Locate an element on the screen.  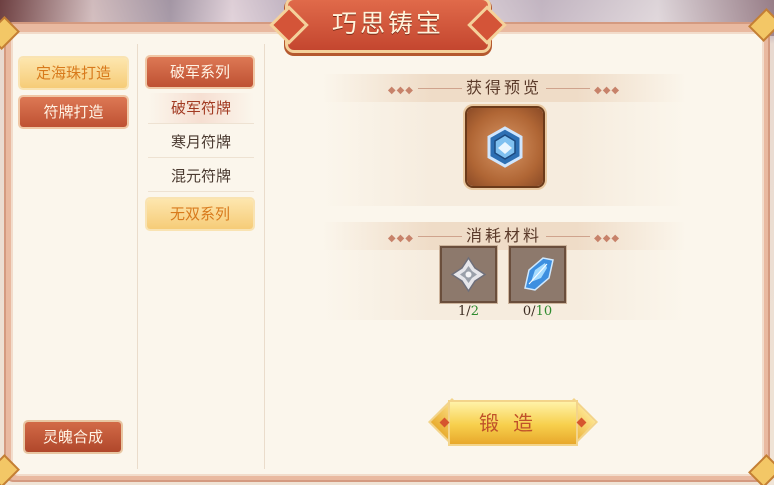
tab-talisman-forge: 符牌打造 is located at coordinates (73, 112).